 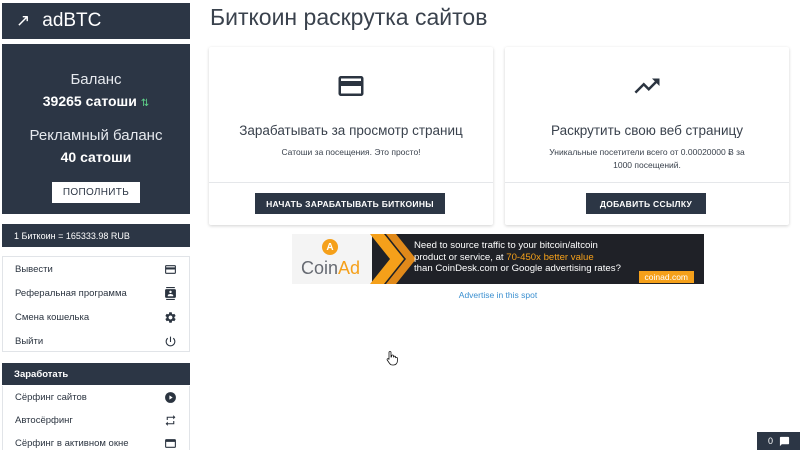 What do you see at coordinates (96, 235) in the screenshot?
I see `exchange-rate: 1 Биткоин = 165333.98 RUB` at bounding box center [96, 235].